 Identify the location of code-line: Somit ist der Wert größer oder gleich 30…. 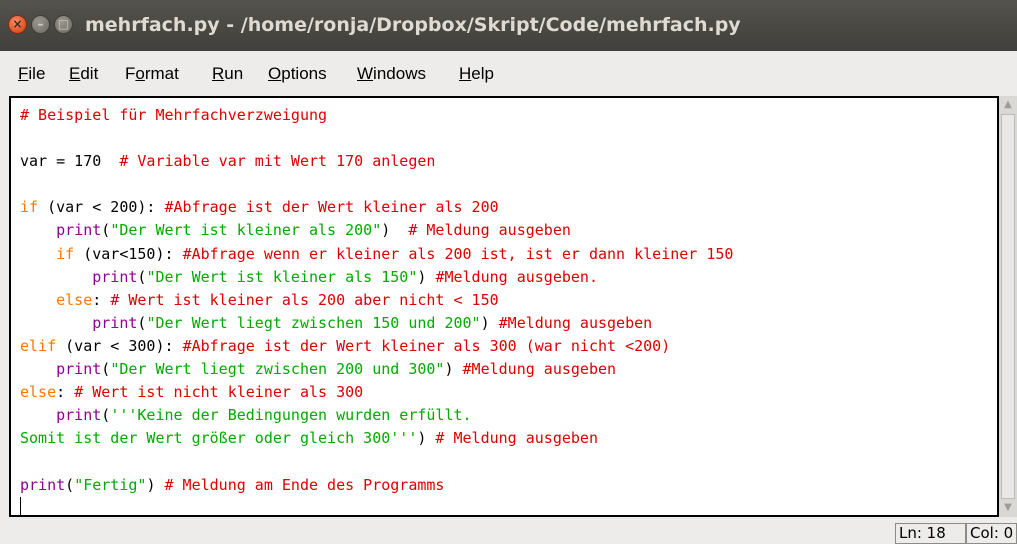
(309, 438).